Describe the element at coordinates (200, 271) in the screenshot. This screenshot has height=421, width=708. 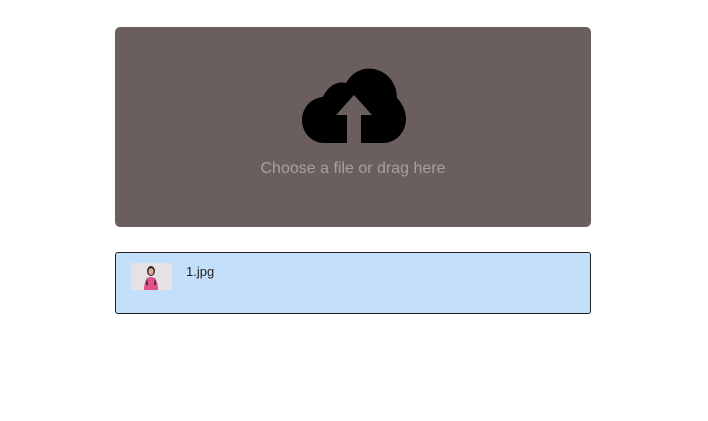
I see `file-name: 1.jpg` at that location.